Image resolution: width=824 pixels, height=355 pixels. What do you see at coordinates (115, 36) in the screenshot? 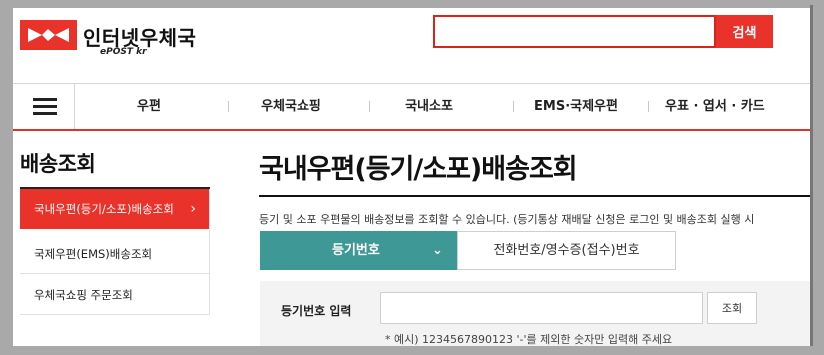
I see `epost-logo: 인터넷우체국 ePOST kr` at bounding box center [115, 36].